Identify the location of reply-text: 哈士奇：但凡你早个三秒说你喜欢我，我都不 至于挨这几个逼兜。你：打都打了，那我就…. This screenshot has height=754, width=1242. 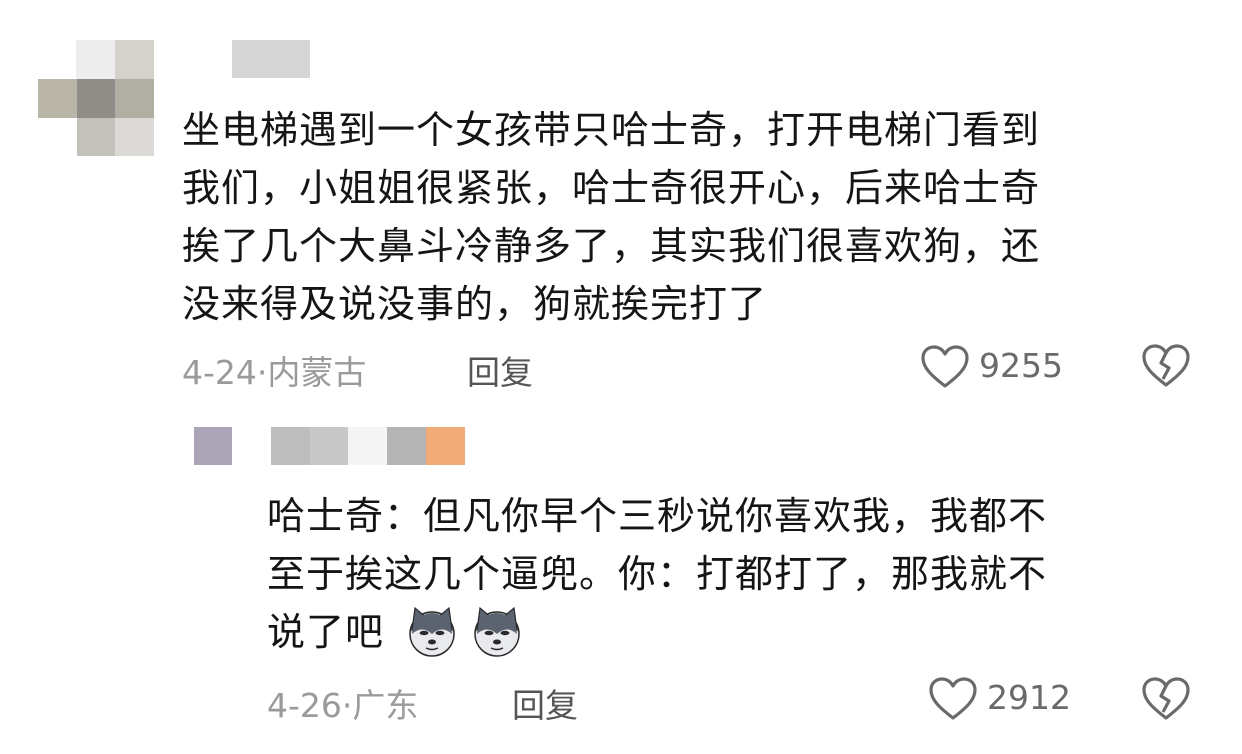
(657, 574).